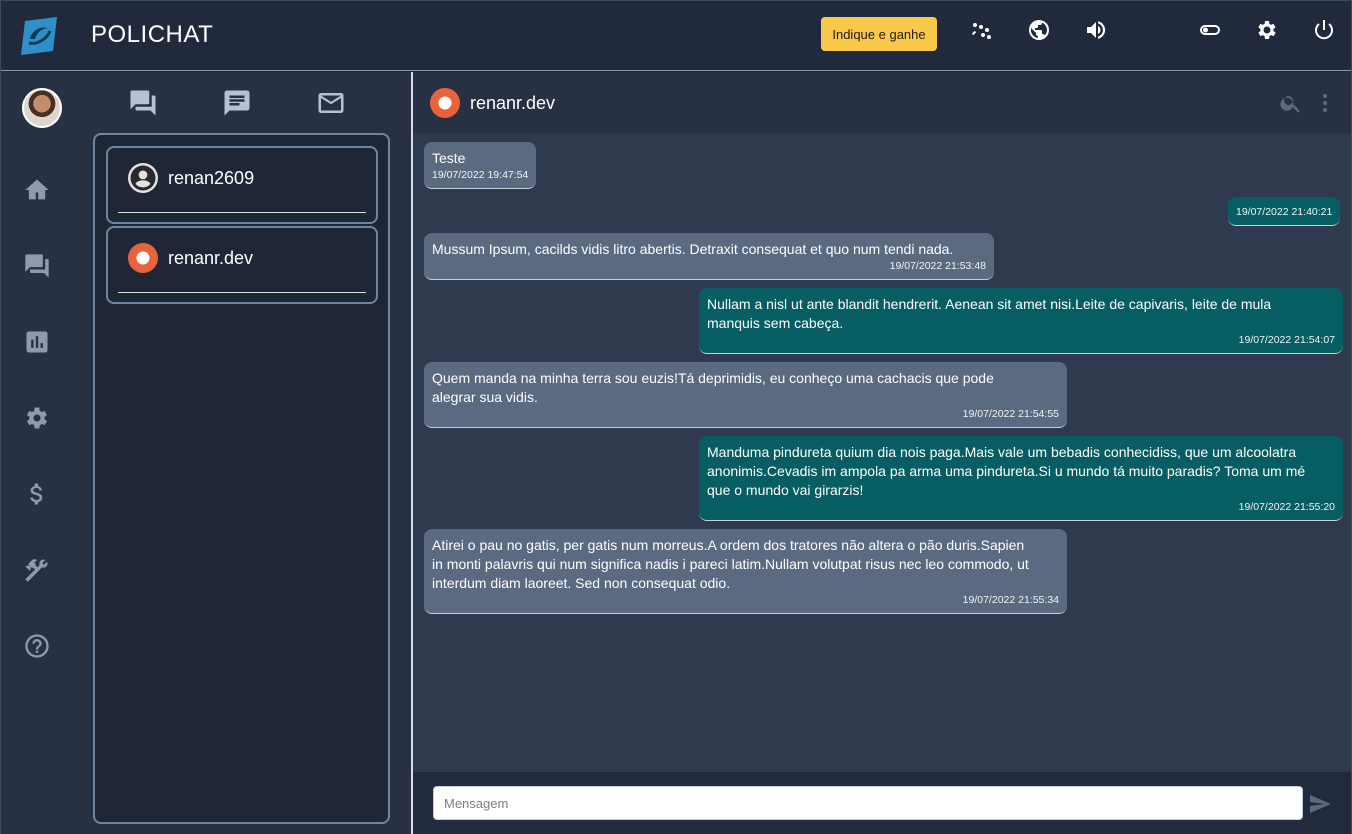 The width and height of the screenshot is (1352, 834). Describe the element at coordinates (882, 102) in the screenshot. I see `chat-header: renanr.dev` at that location.